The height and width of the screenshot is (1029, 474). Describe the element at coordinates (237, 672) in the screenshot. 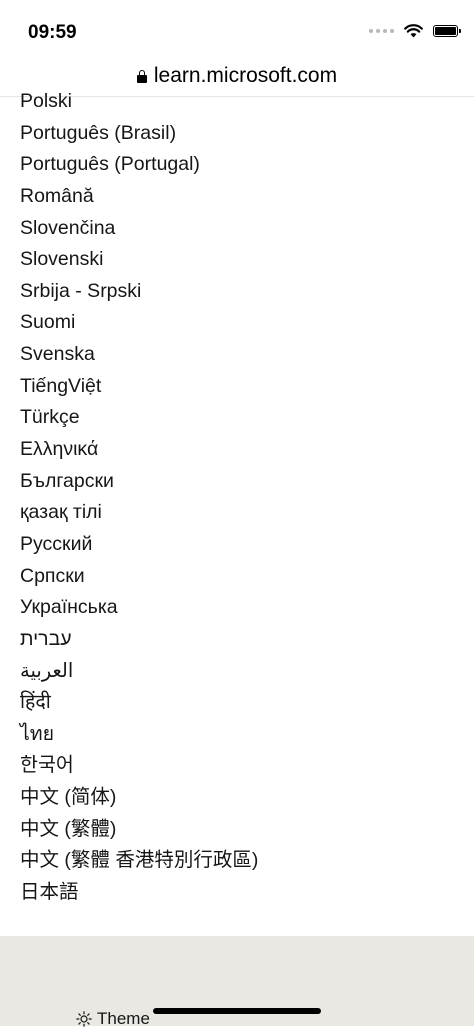

I see `language-link: العربية` at that location.